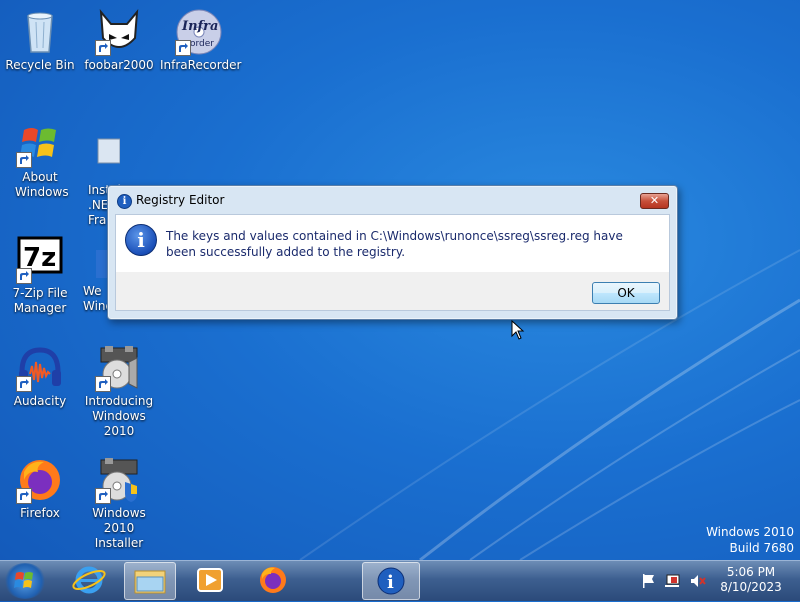 This screenshot has width=800, height=602. I want to click on desktop-icon-foobar2000: foobar2000, so click(119, 40).